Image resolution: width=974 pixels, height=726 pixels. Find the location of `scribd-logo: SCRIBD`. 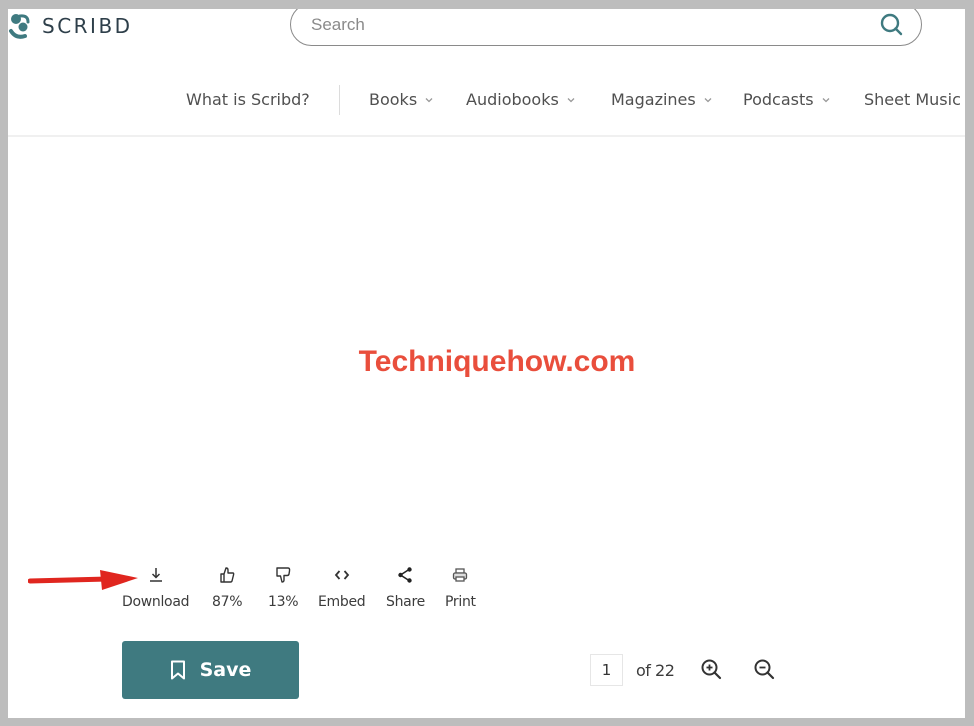

scribd-logo: SCRIBD is located at coordinates (70, 26).